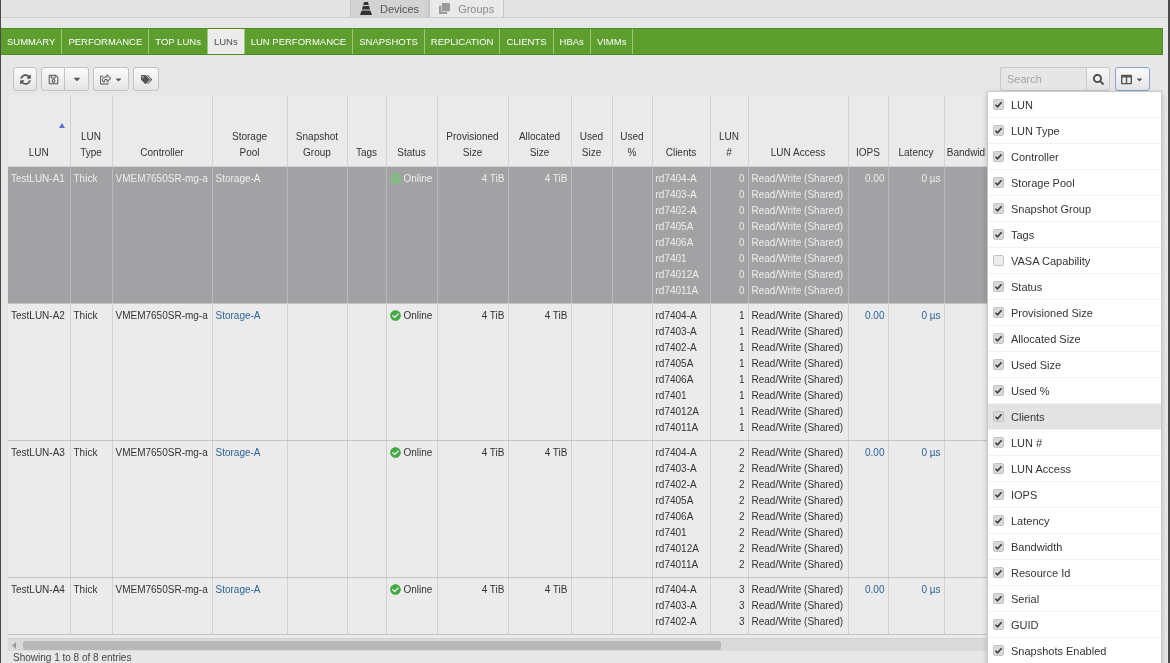 The image size is (1170, 663). I want to click on menu-item: GUID, so click(1074, 625).